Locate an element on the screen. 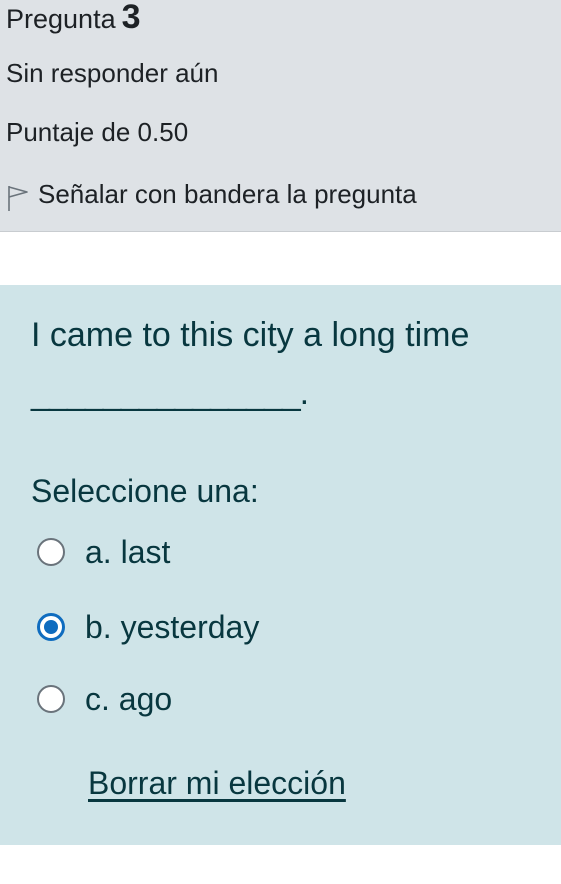 The image size is (561, 884). option-a: a. last is located at coordinates (103, 552).